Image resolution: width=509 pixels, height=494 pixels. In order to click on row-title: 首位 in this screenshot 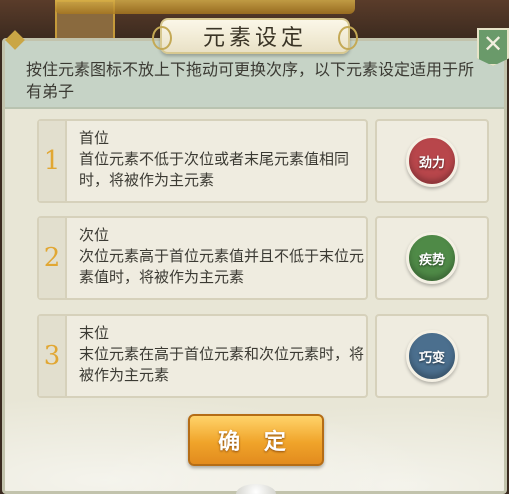, I will do `click(94, 138)`.